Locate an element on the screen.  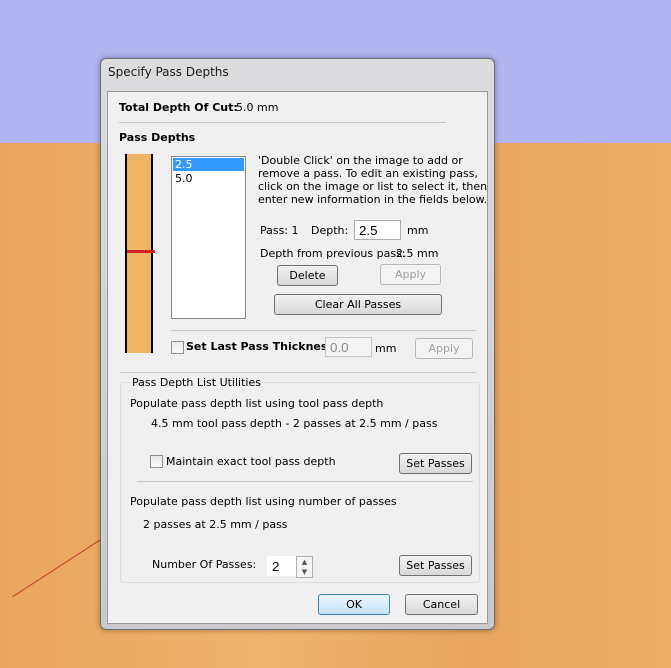
number-of-passes-input is located at coordinates (282, 566).